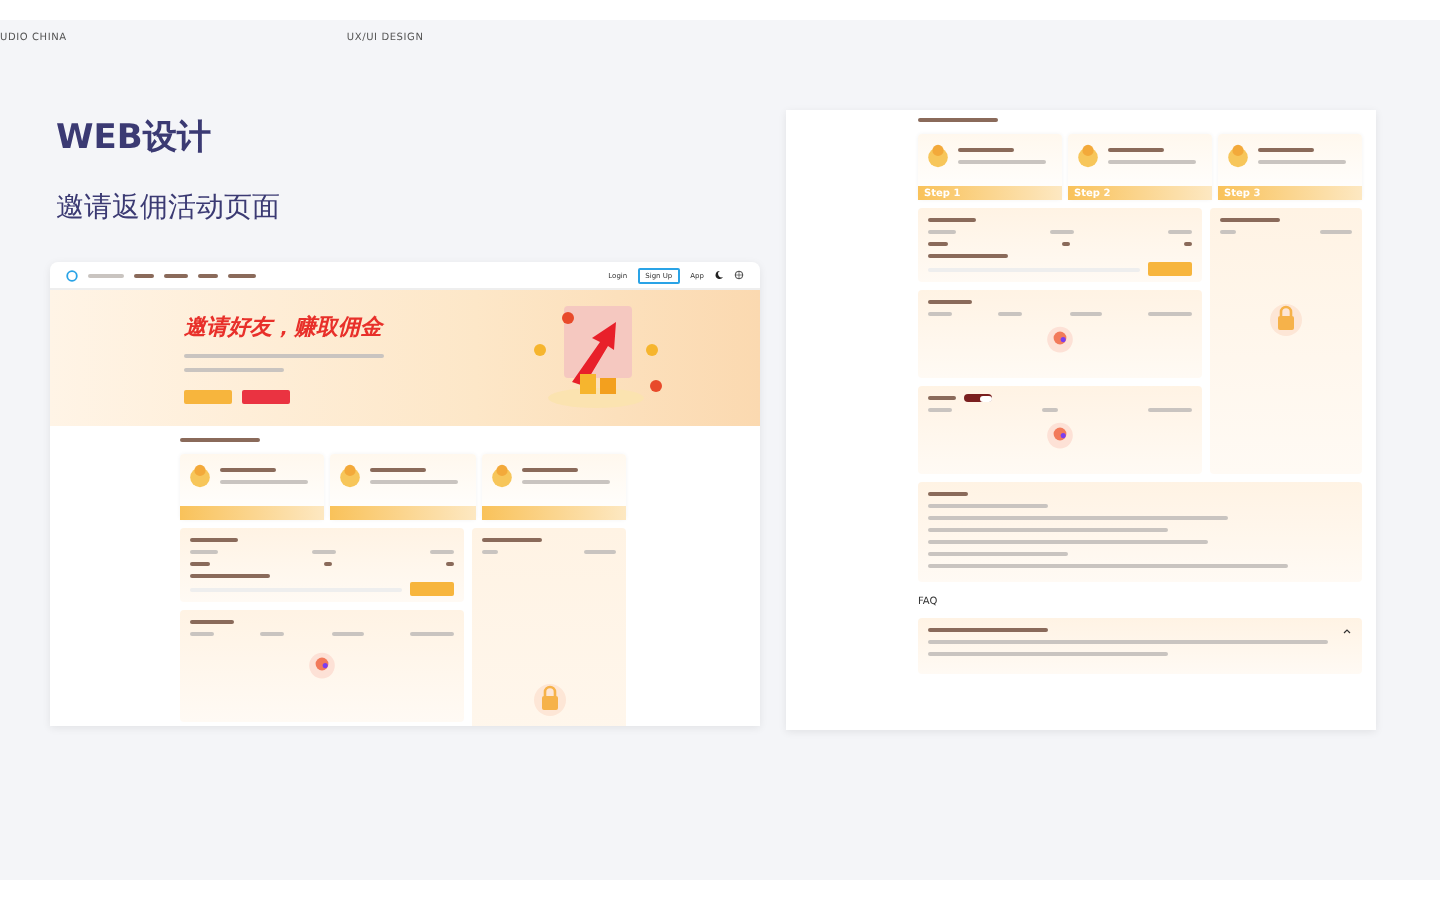  Describe the element at coordinates (739, 275) in the screenshot. I see `globe-icon` at that location.